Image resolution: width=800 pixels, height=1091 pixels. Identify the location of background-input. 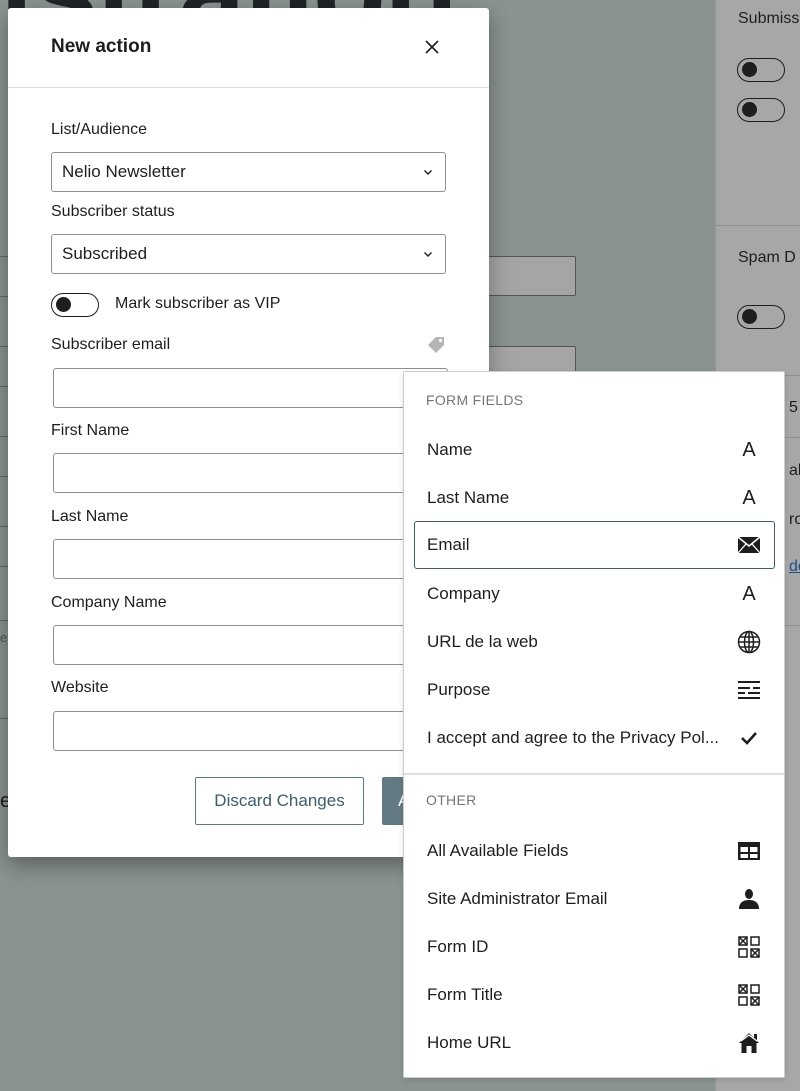
(528, 276).